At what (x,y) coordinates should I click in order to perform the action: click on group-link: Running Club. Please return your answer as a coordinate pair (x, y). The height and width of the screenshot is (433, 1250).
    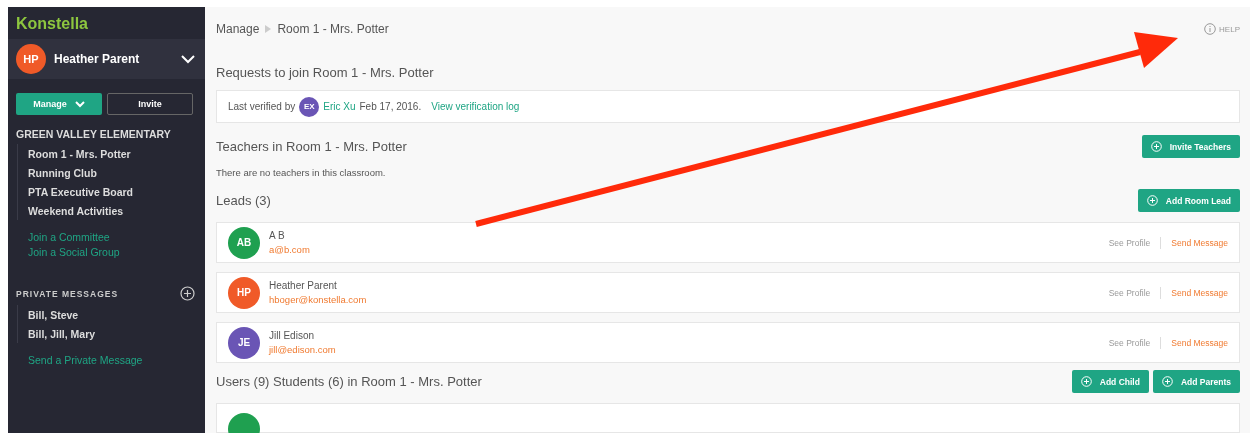
    Looking at the image, I should click on (116, 172).